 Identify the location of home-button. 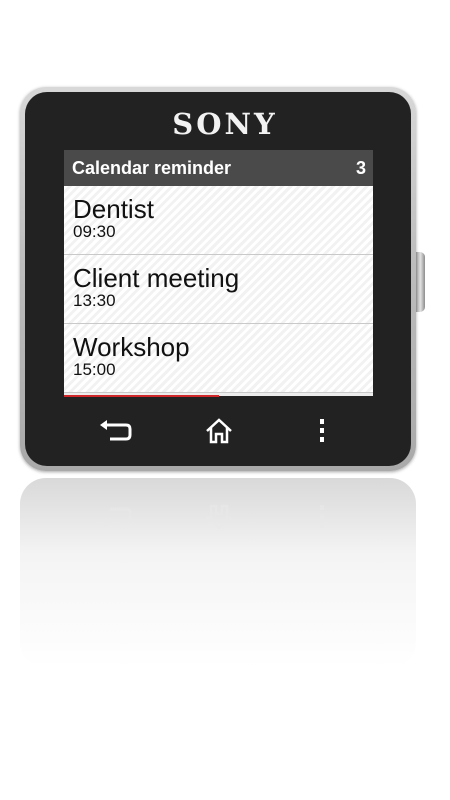
(219, 431).